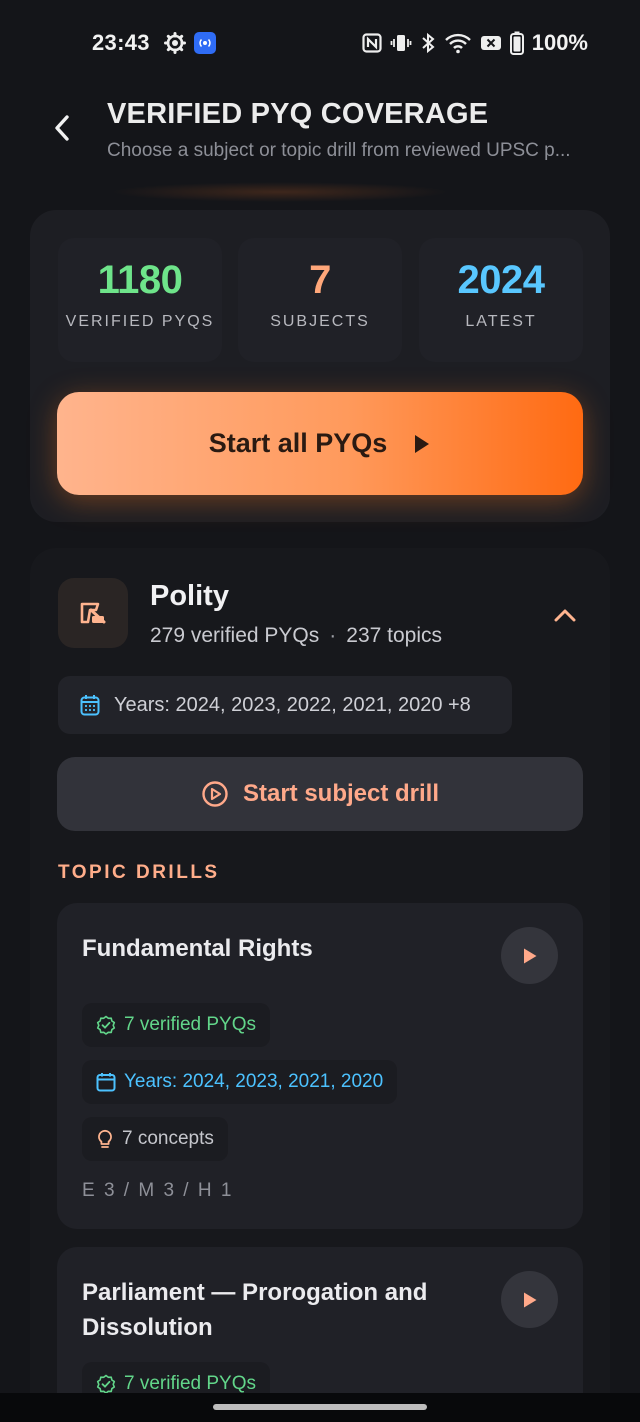 The width and height of the screenshot is (640, 1422). What do you see at coordinates (254, 1081) in the screenshot?
I see `topic-years-text: Years: 2024, 2023, 2021, 2020` at bounding box center [254, 1081].